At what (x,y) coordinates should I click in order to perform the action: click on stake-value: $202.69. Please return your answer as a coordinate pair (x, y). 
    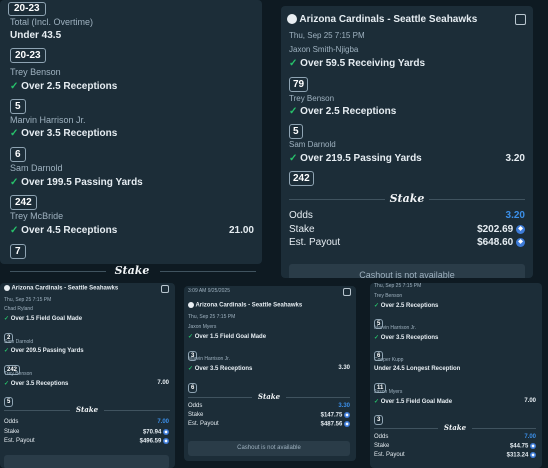
    Looking at the image, I should click on (495, 229).